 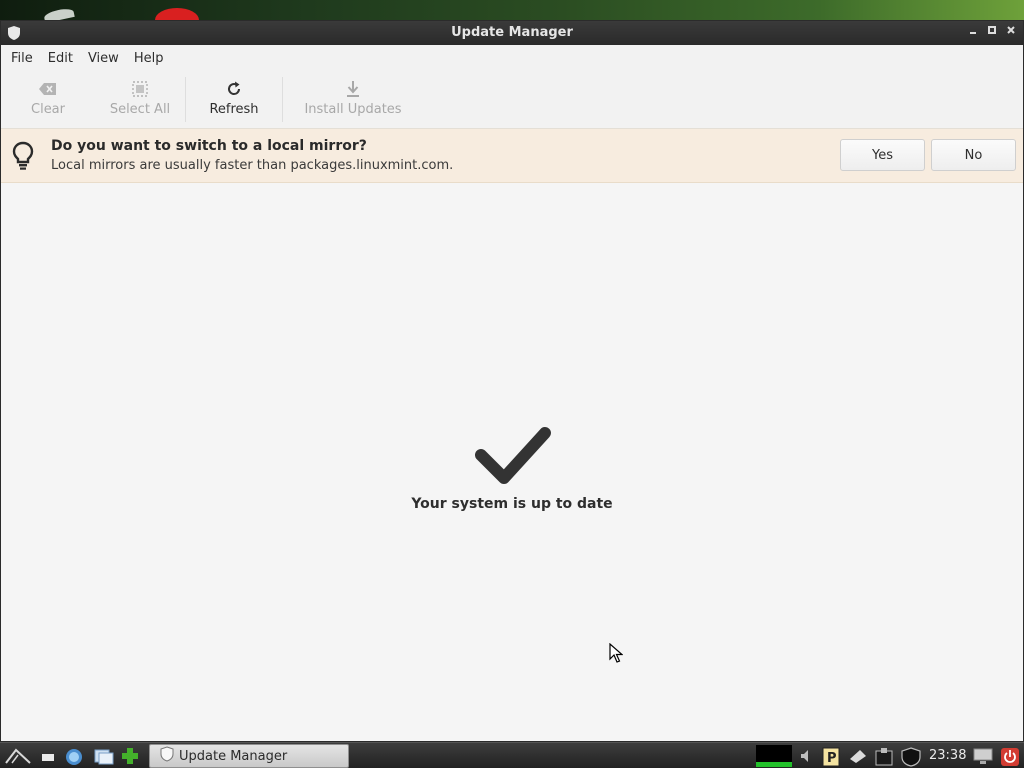 What do you see at coordinates (353, 99) in the screenshot?
I see `install-updates-button: Install Updates` at bounding box center [353, 99].